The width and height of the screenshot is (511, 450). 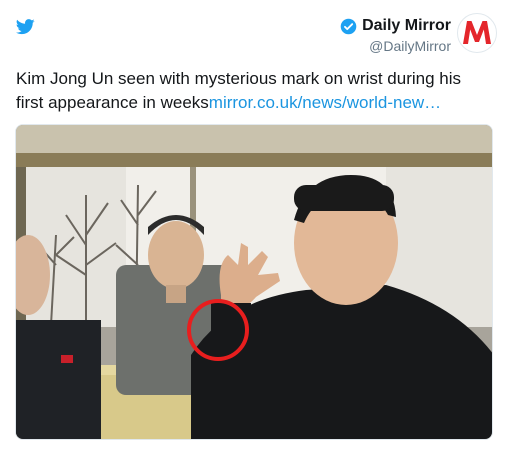 I want to click on mirror-logo-icon, so click(x=477, y=33).